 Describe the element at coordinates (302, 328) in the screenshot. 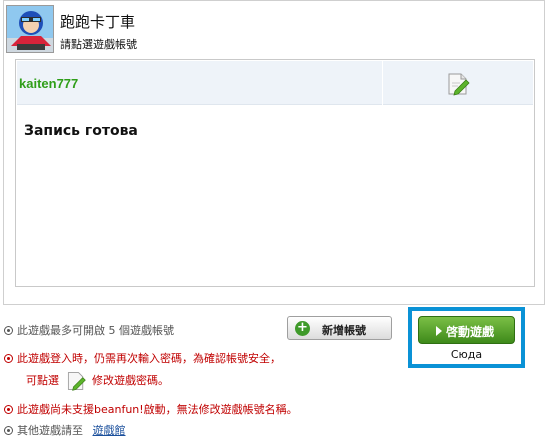

I see `plus-icon: +` at that location.